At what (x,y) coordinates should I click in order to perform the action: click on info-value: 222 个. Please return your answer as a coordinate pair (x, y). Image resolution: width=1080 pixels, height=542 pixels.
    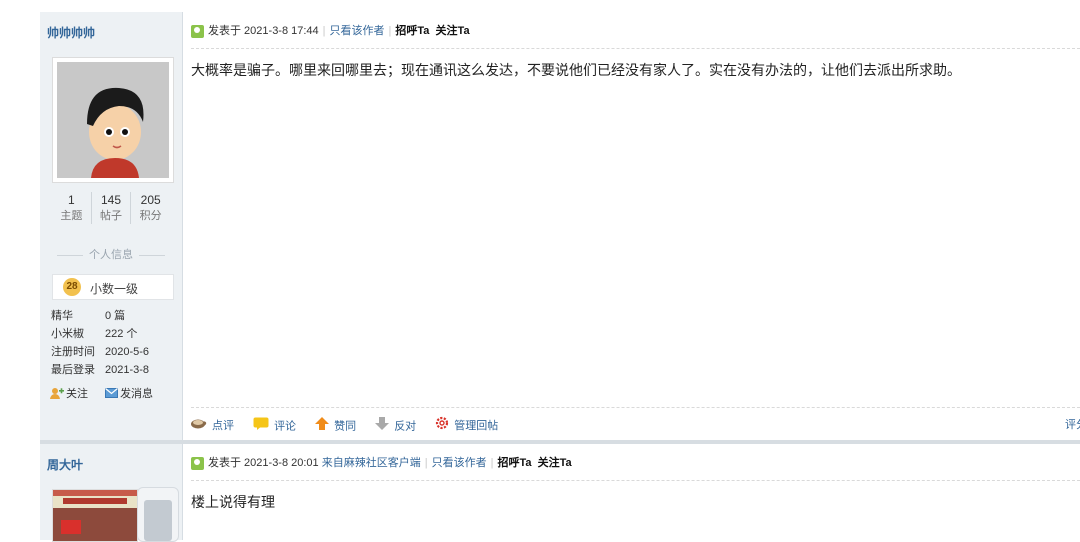
    Looking at the image, I should click on (121, 334).